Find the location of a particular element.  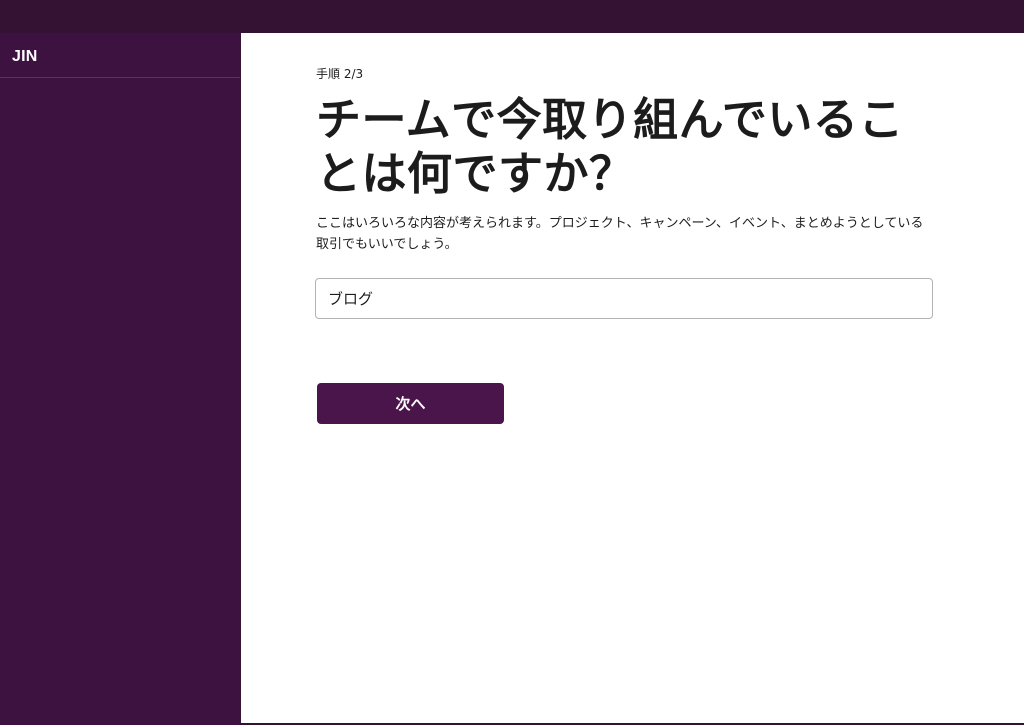

project-name-input is located at coordinates (624, 298).